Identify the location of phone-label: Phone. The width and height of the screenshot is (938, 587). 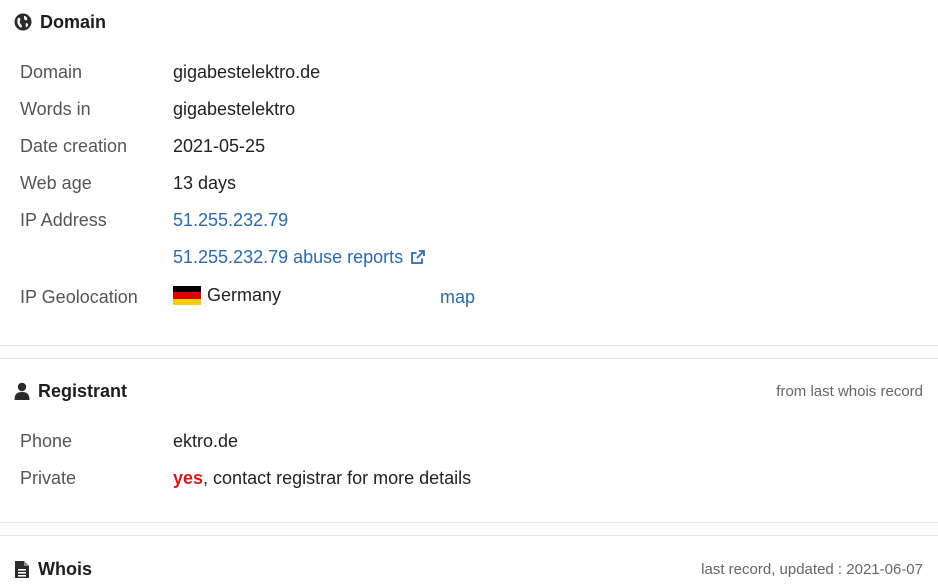
(46, 441).